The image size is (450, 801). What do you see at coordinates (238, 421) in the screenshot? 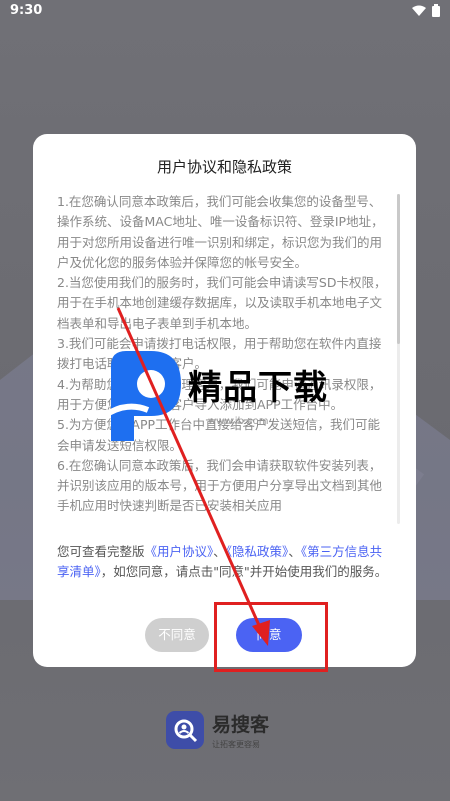
I see `watermark-url: www.jb.com` at bounding box center [238, 421].